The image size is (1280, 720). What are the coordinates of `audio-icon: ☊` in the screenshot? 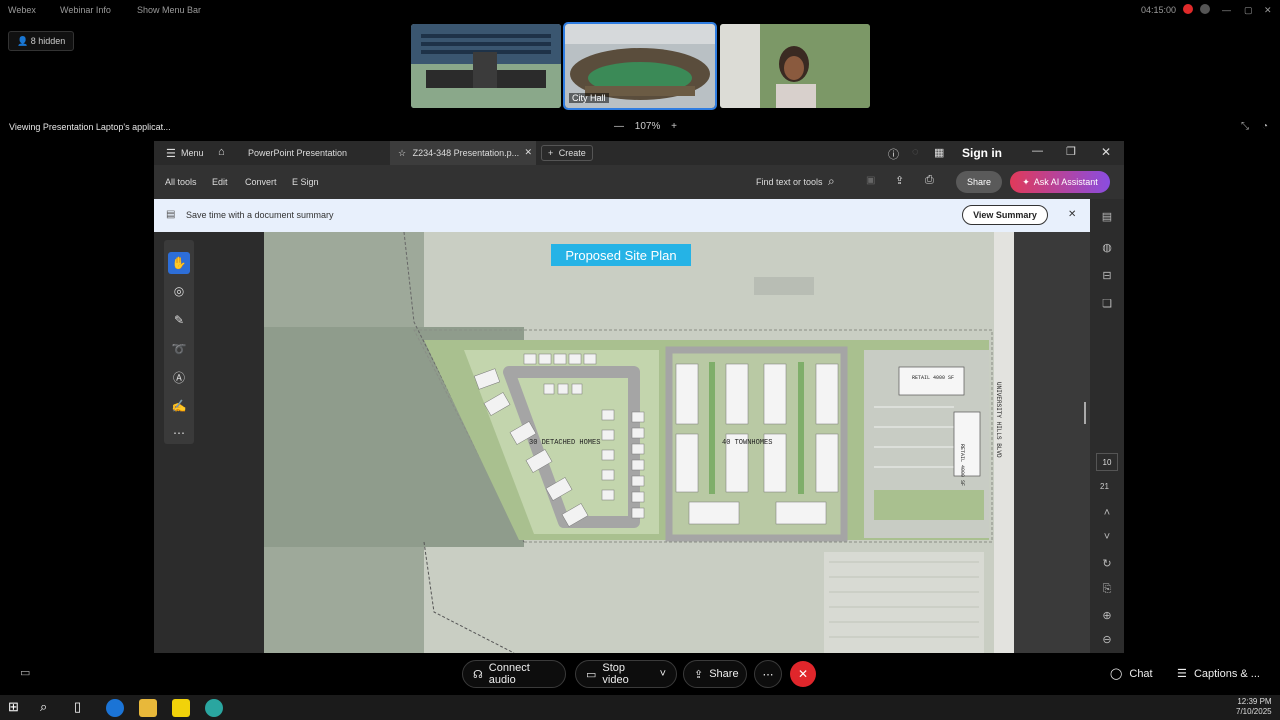 It's located at (478, 674).